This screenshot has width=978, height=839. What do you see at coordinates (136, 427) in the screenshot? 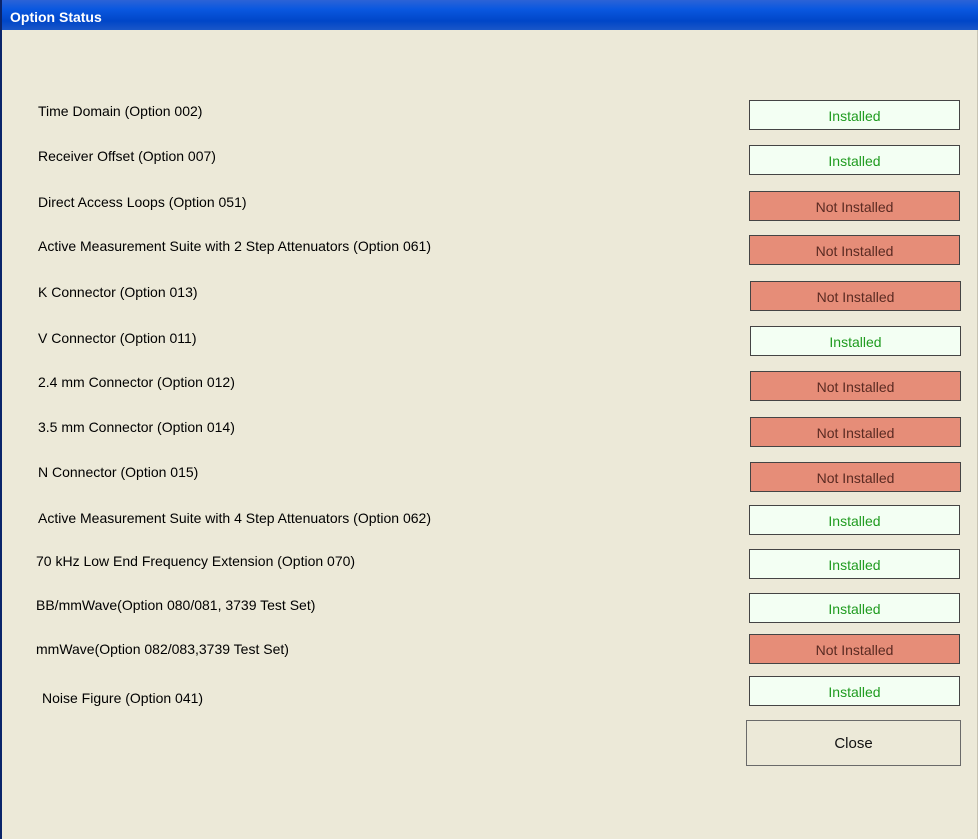
I see `option-label: 3.5 mm Connector (Option 014)` at bounding box center [136, 427].